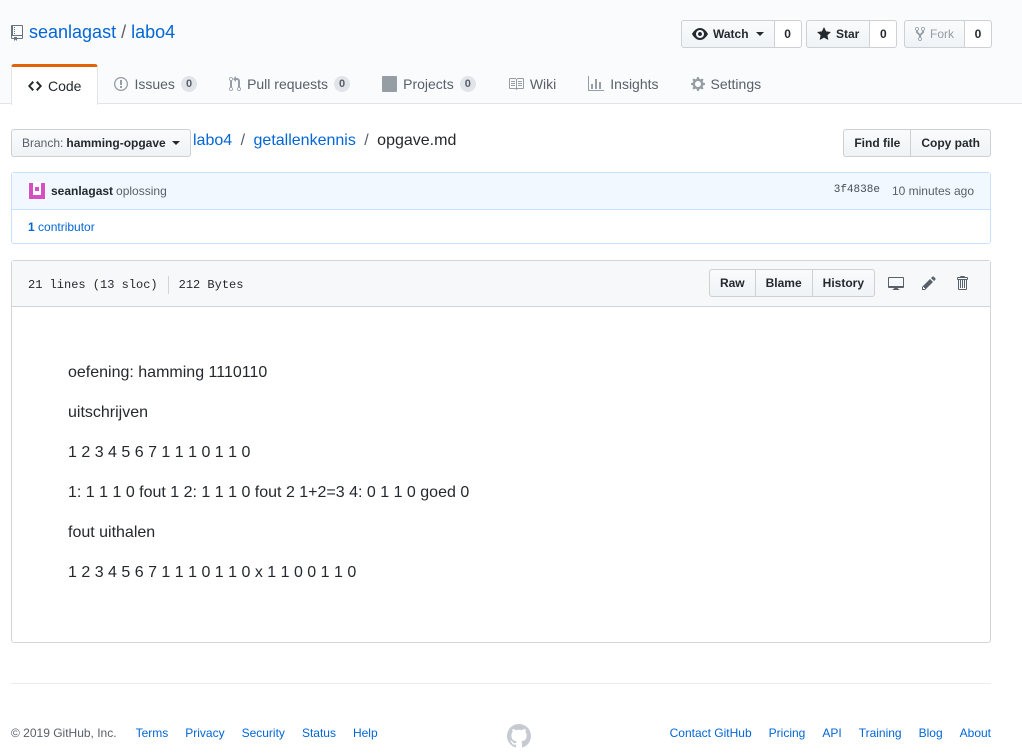  What do you see at coordinates (700, 34) in the screenshot?
I see `eye-icon` at bounding box center [700, 34].